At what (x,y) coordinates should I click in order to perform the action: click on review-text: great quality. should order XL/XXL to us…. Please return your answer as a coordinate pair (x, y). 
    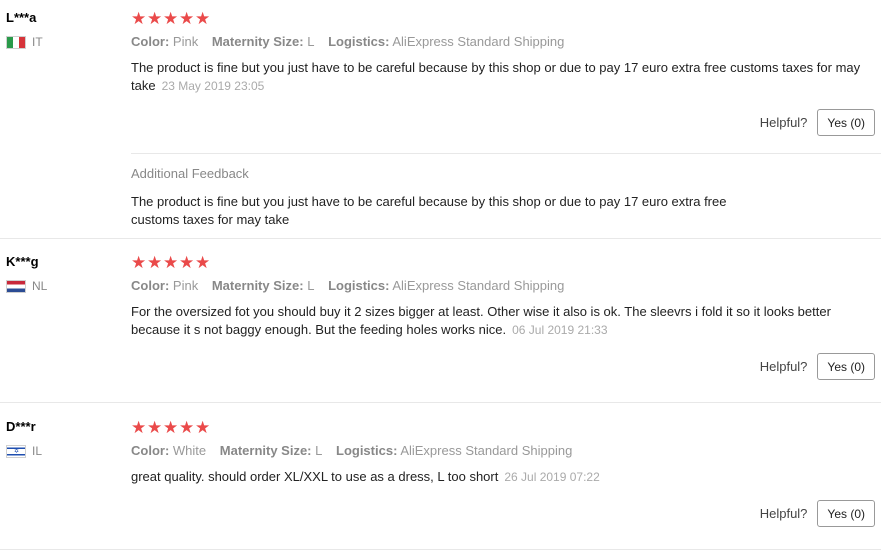
    Looking at the image, I should click on (496, 477).